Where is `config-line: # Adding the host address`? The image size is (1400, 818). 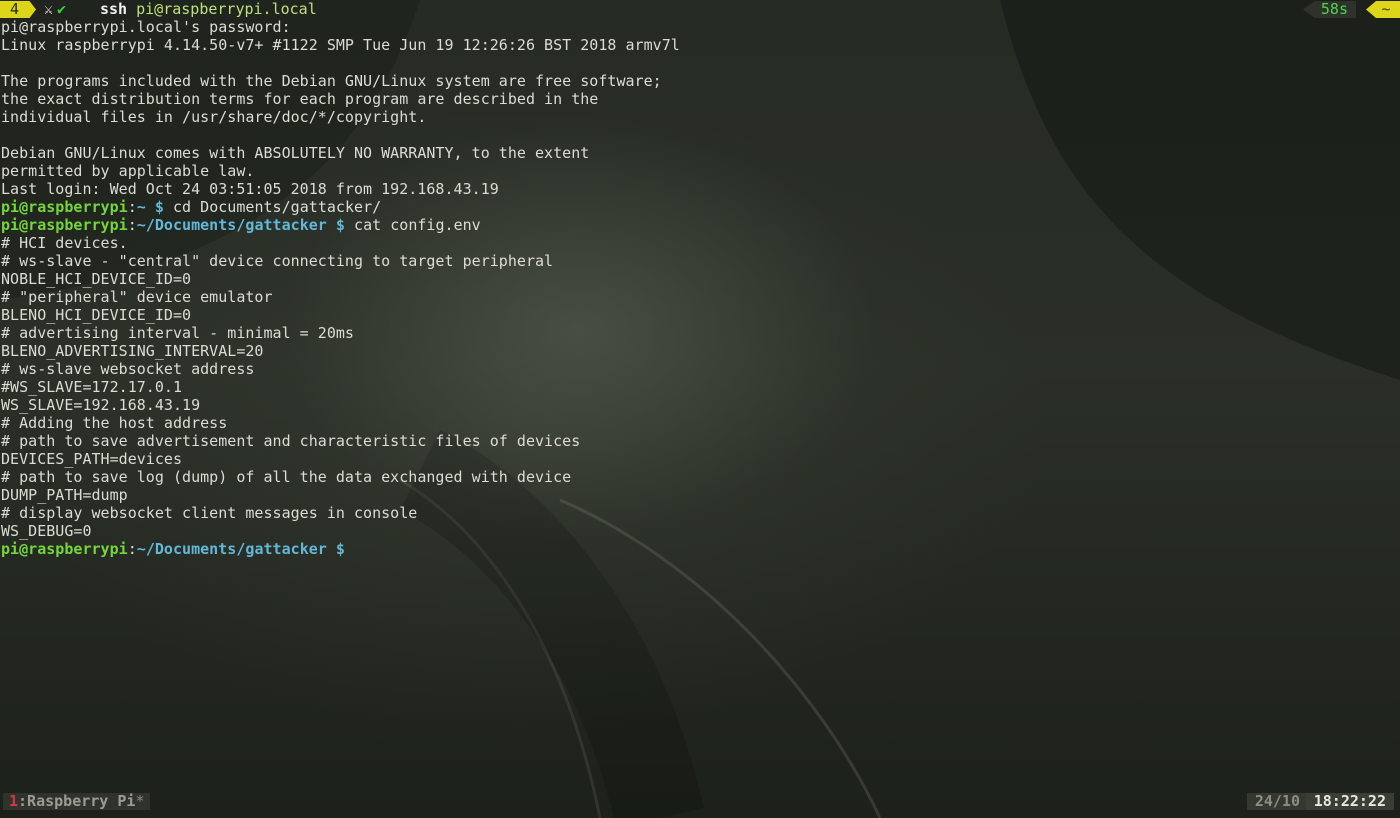
config-line: # Adding the host address is located at coordinates (114, 423).